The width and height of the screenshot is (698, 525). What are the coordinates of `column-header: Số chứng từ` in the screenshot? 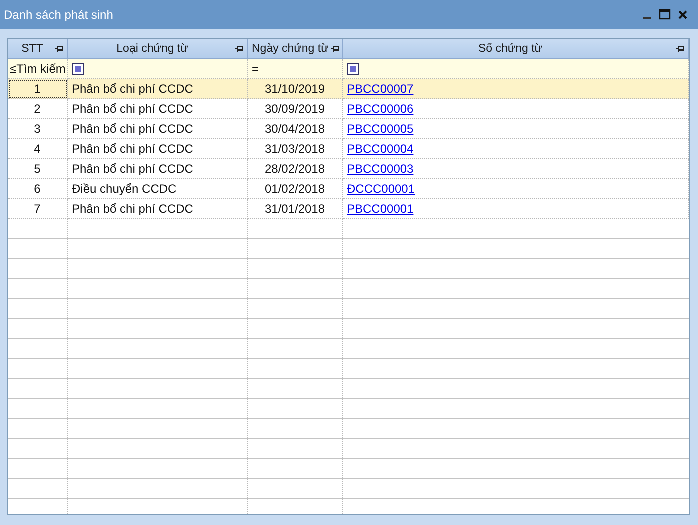 It's located at (516, 49).